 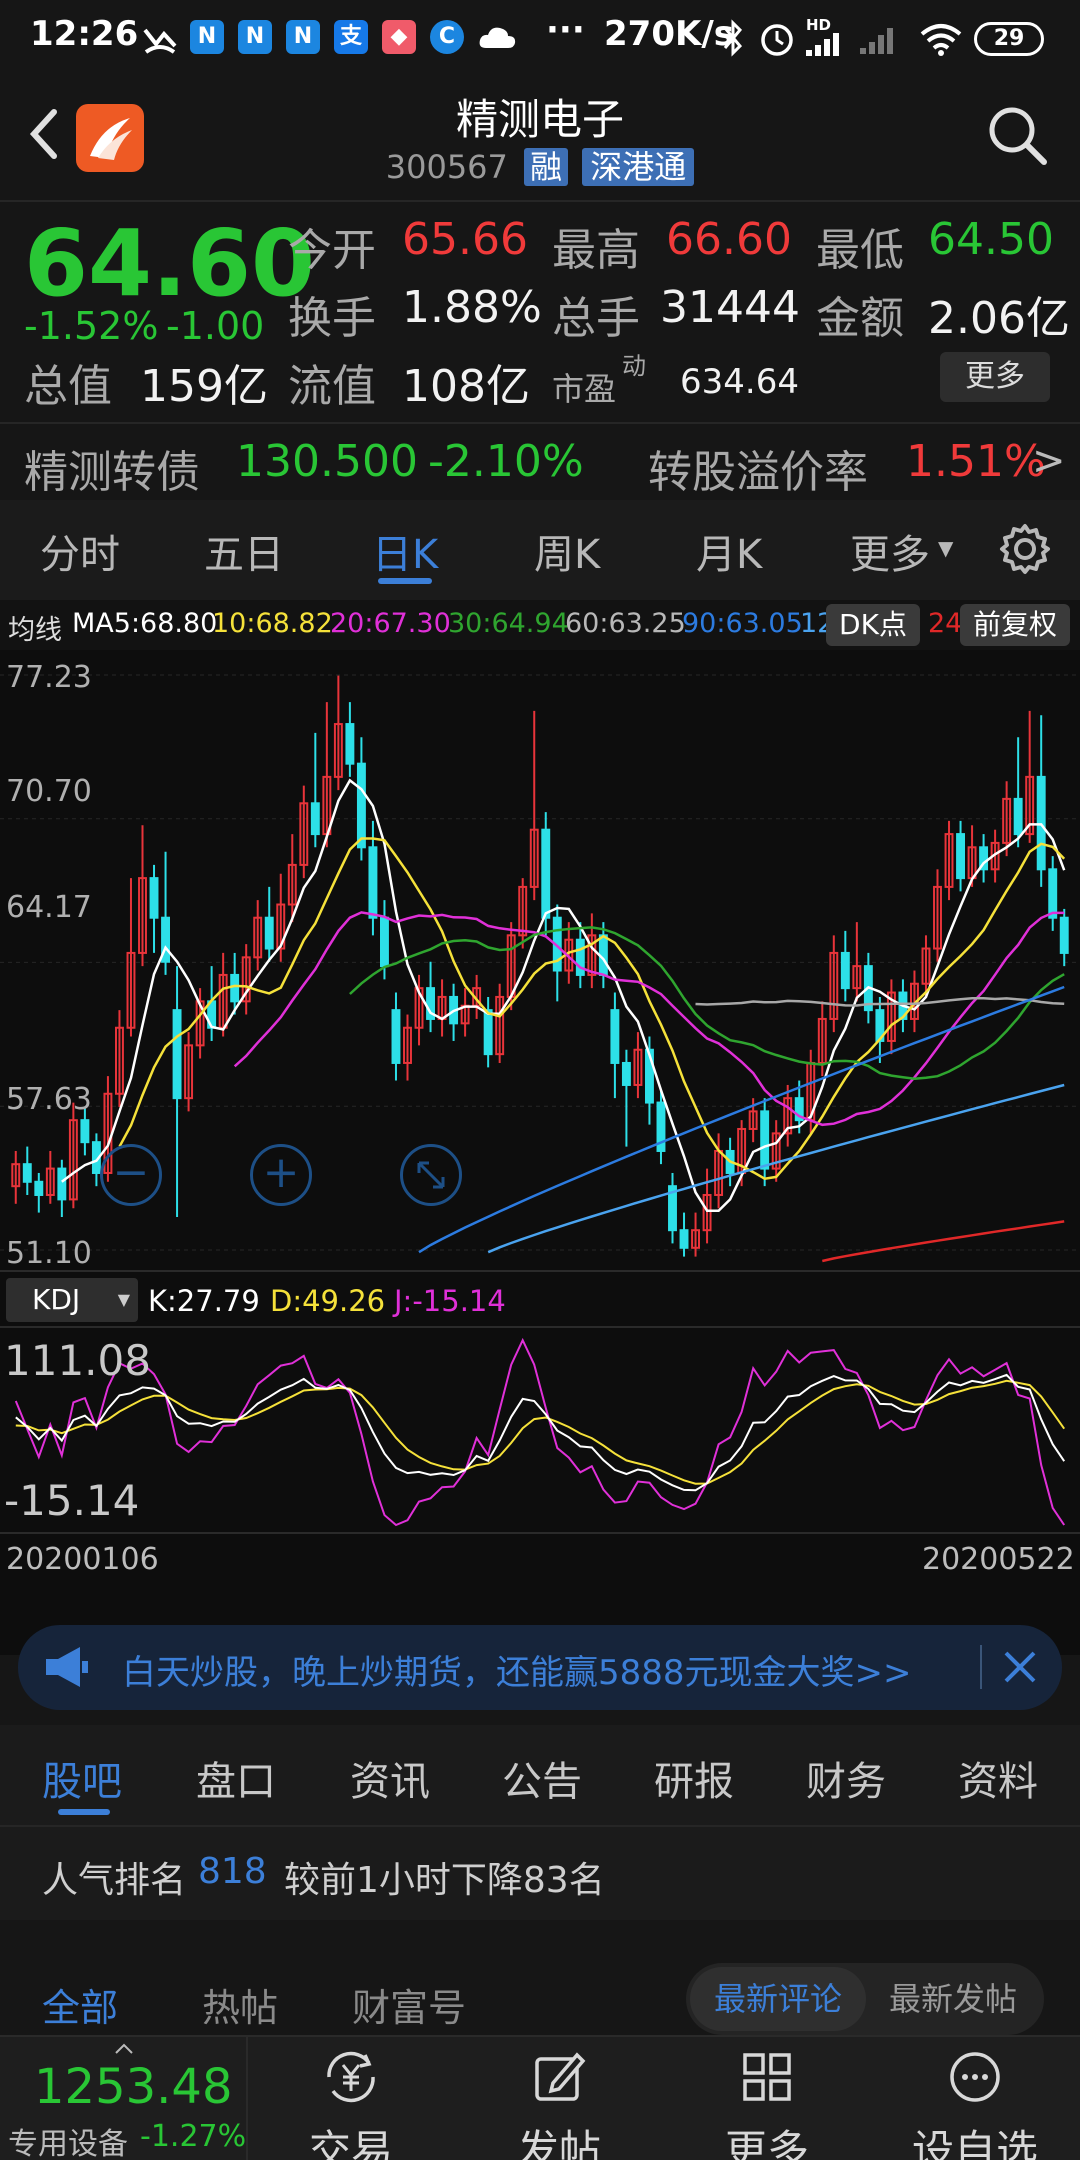 What do you see at coordinates (35, 627) in the screenshot?
I see `ma-label: 均线` at bounding box center [35, 627].